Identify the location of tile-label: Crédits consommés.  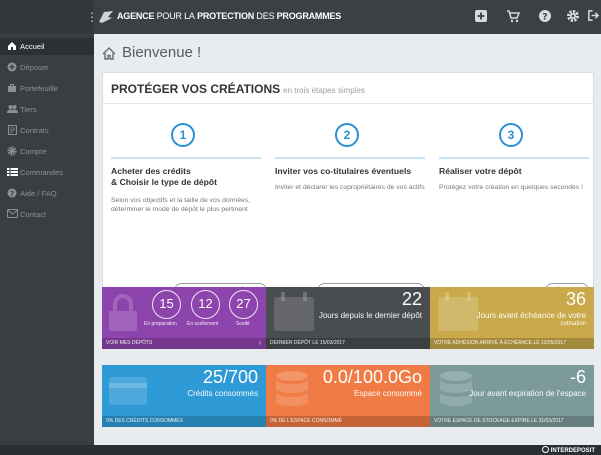
(222, 393).